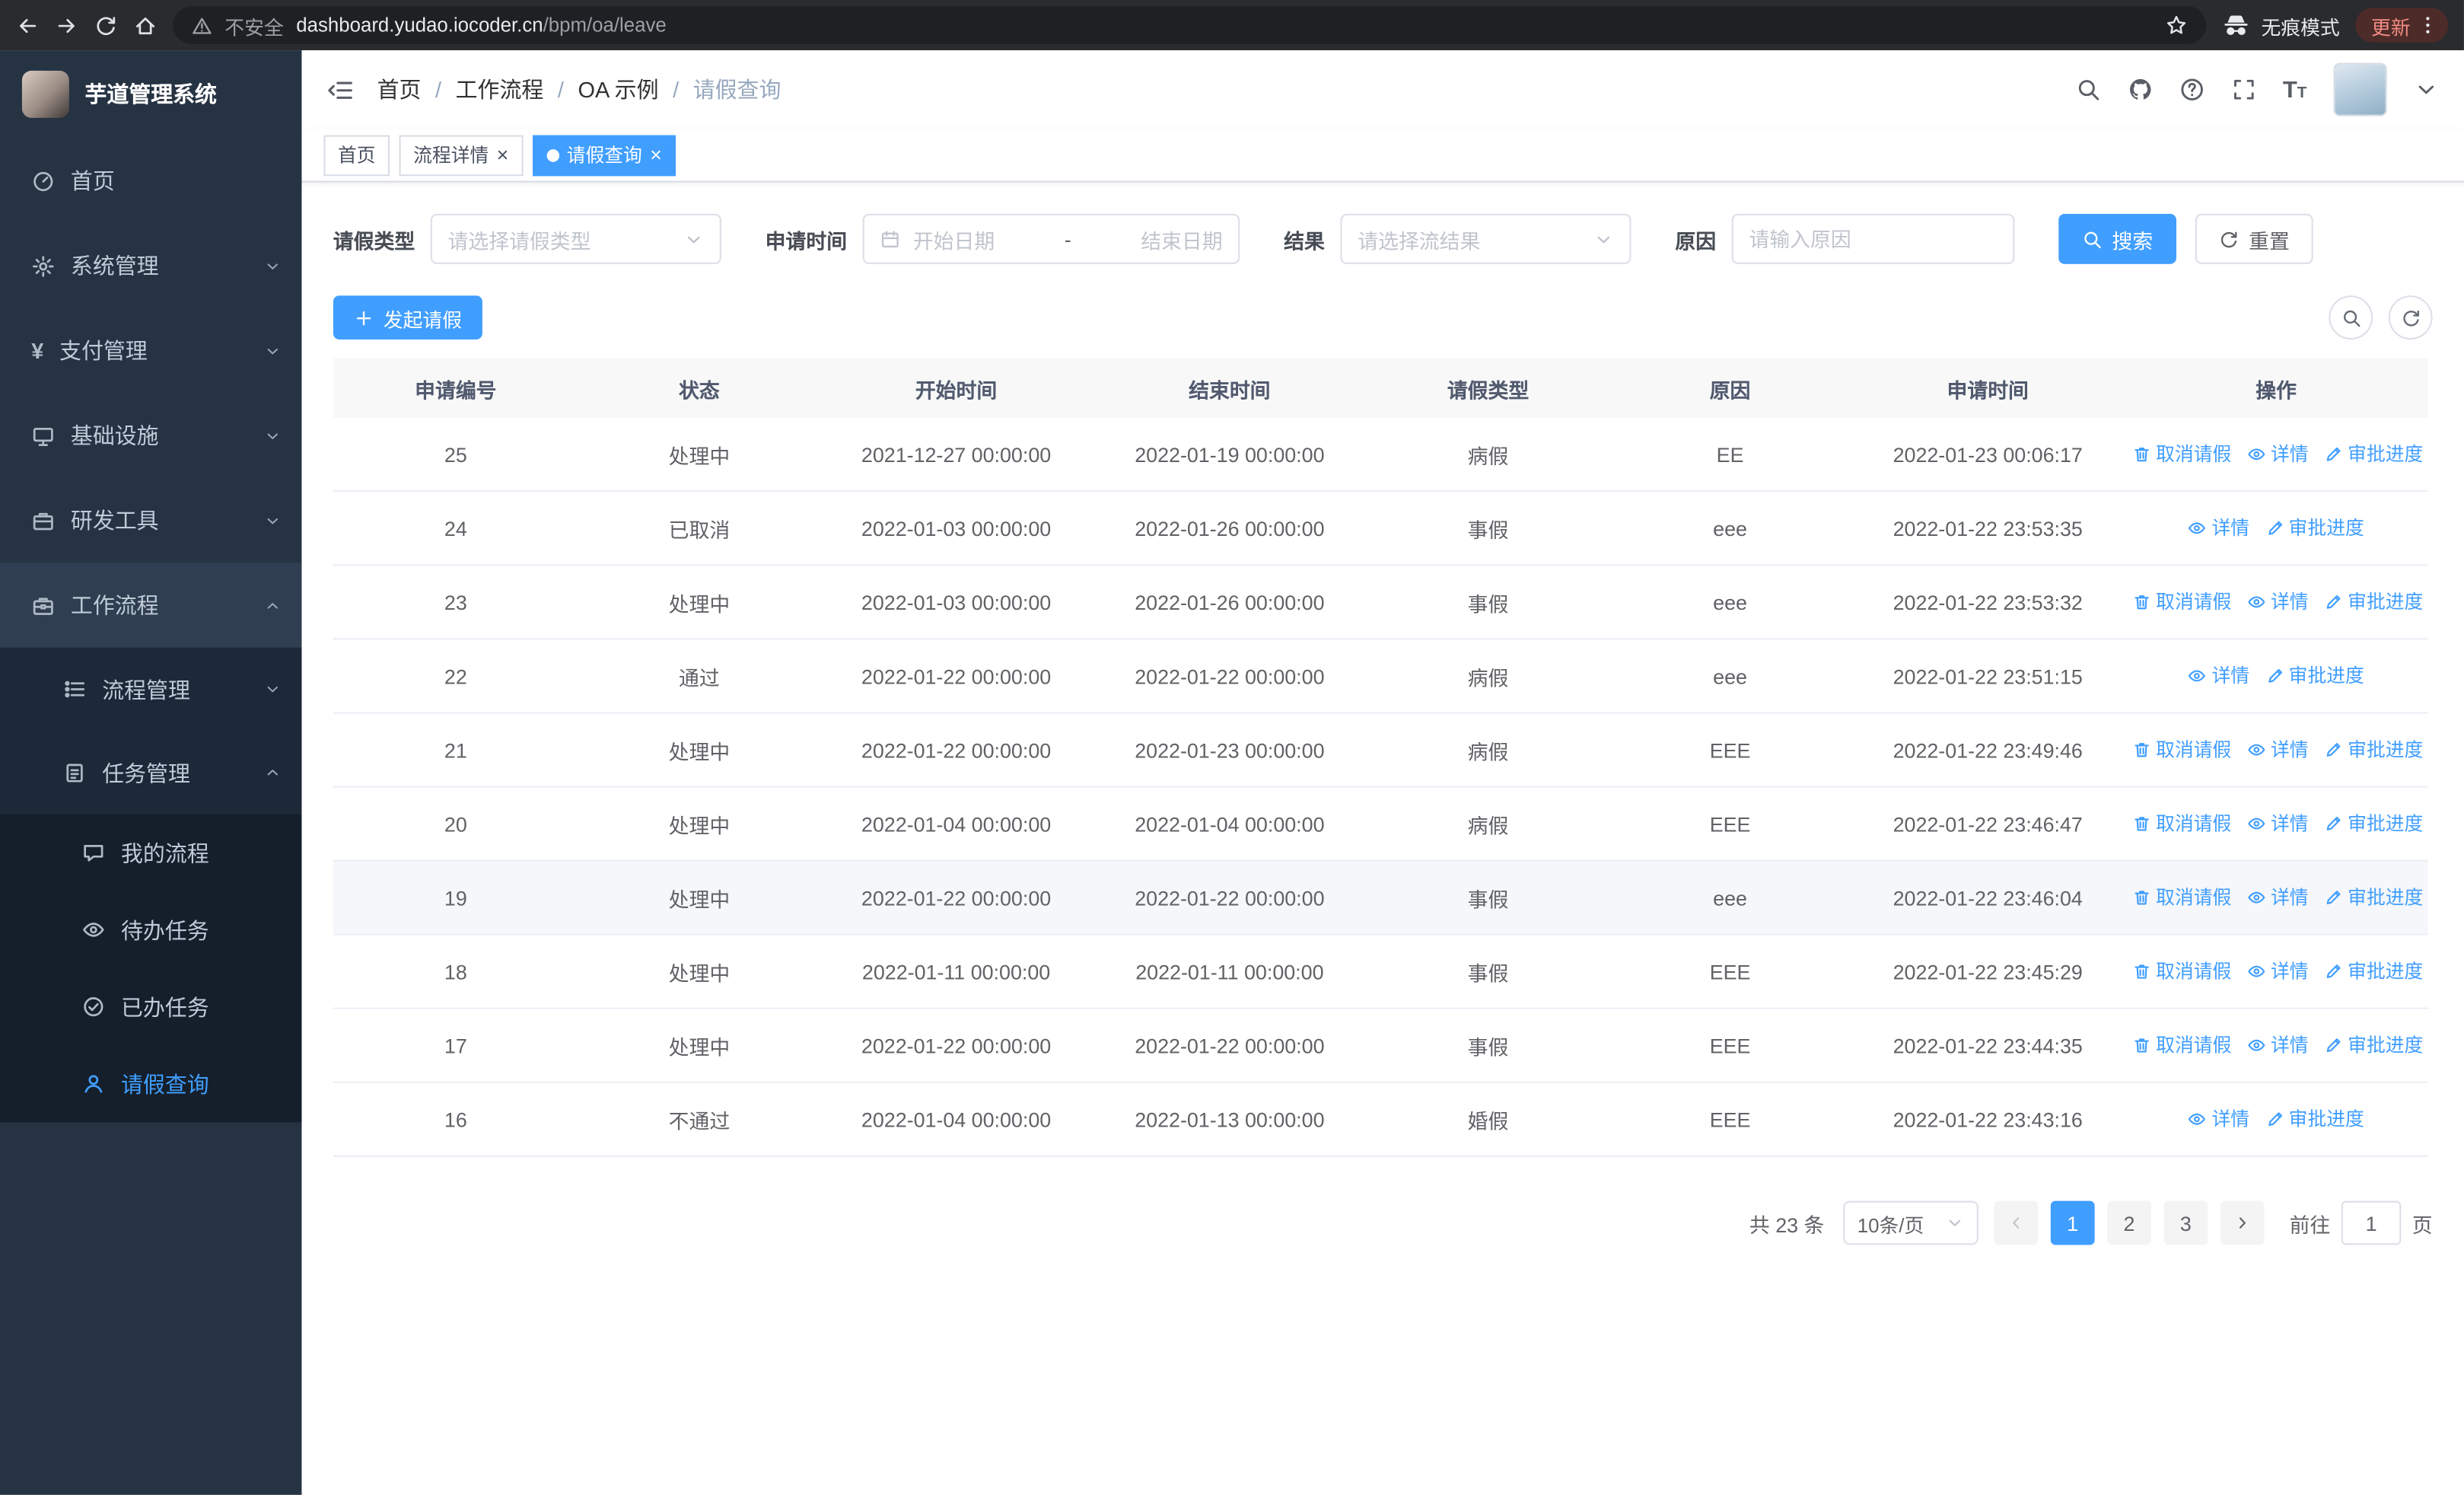 Image resolution: width=2464 pixels, height=1495 pixels. What do you see at coordinates (2185, 1222) in the screenshot?
I see `page-button-3: 3` at bounding box center [2185, 1222].